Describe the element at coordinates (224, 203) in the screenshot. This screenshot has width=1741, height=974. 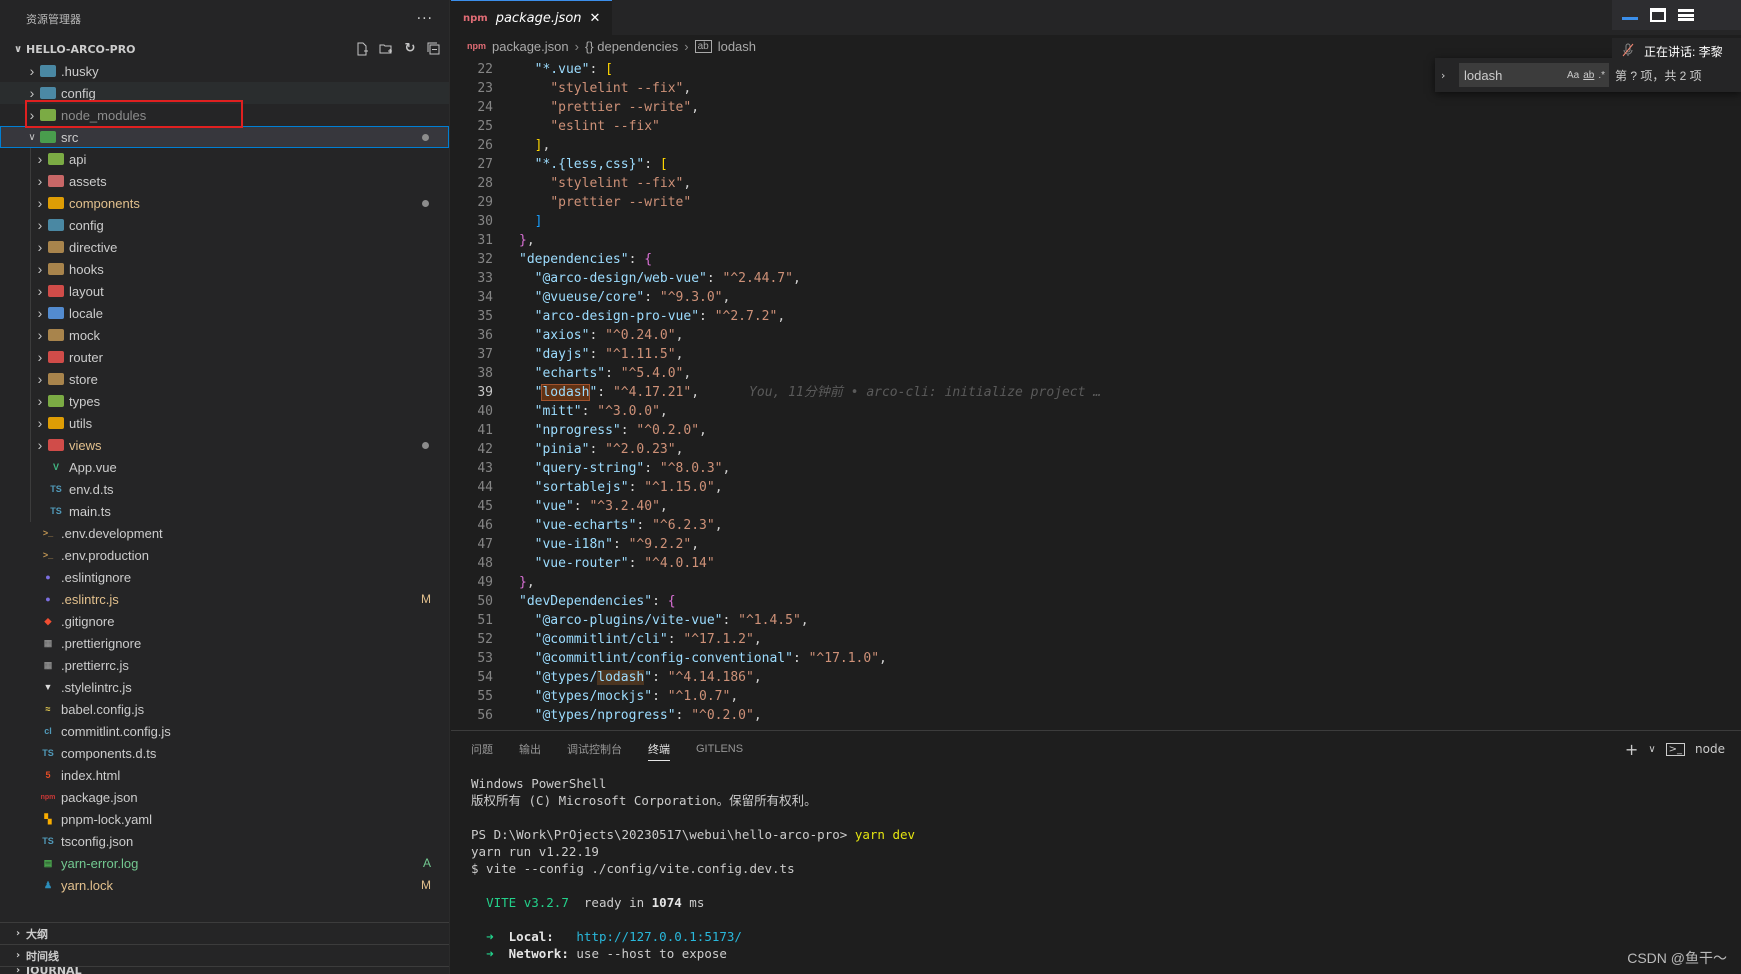
I see `folder-components: › components` at that location.